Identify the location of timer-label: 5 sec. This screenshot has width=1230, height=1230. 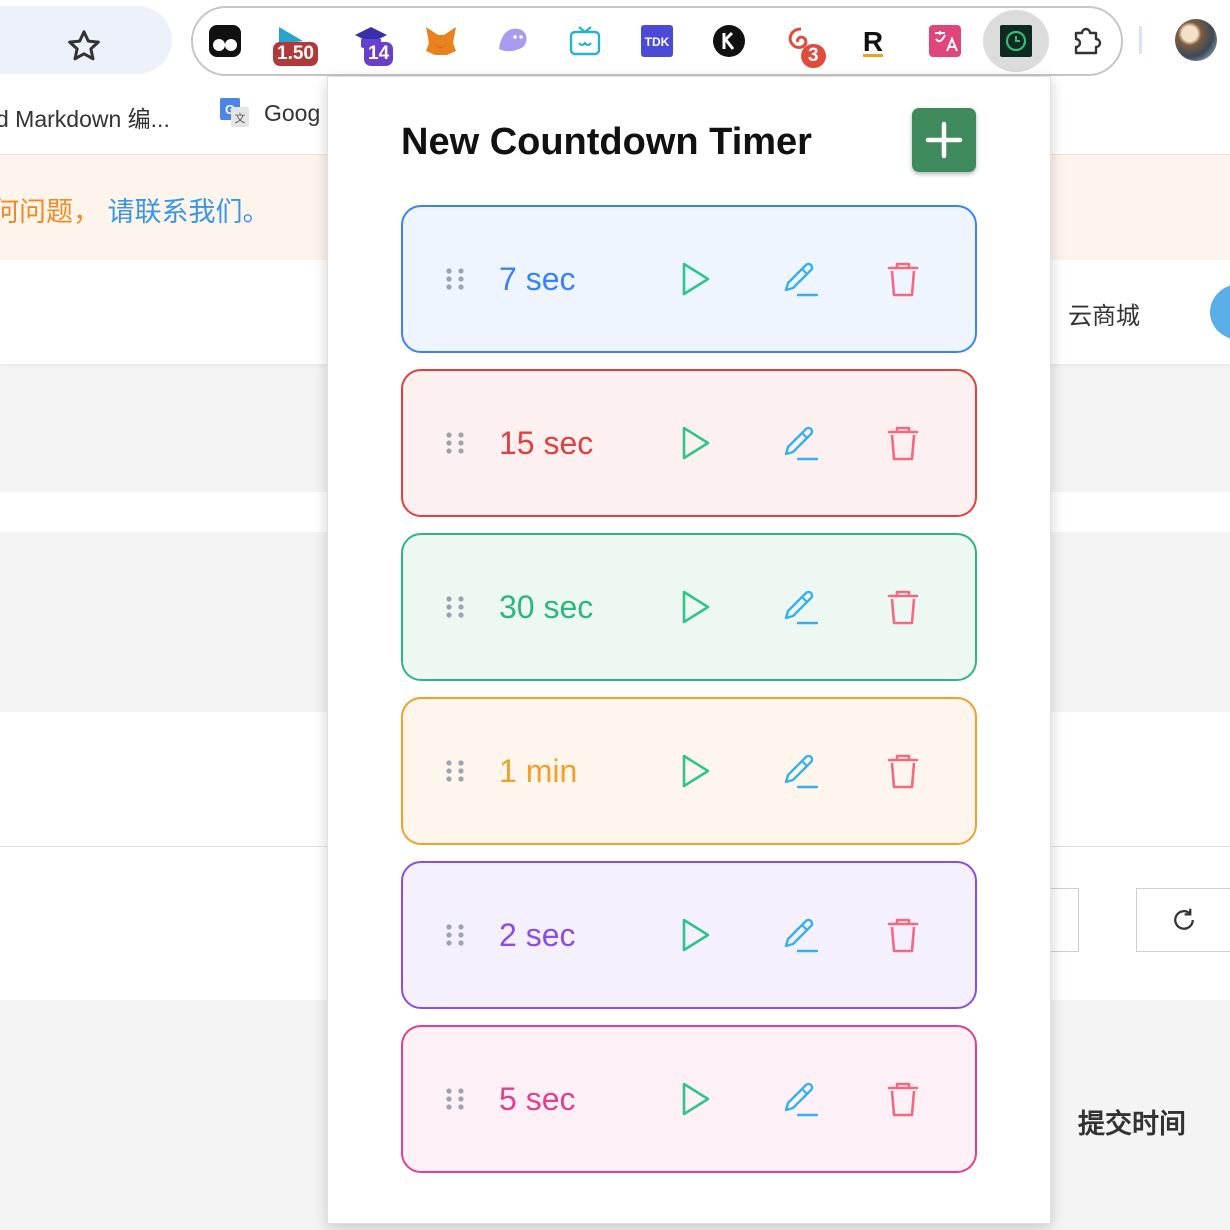
(537, 1099).